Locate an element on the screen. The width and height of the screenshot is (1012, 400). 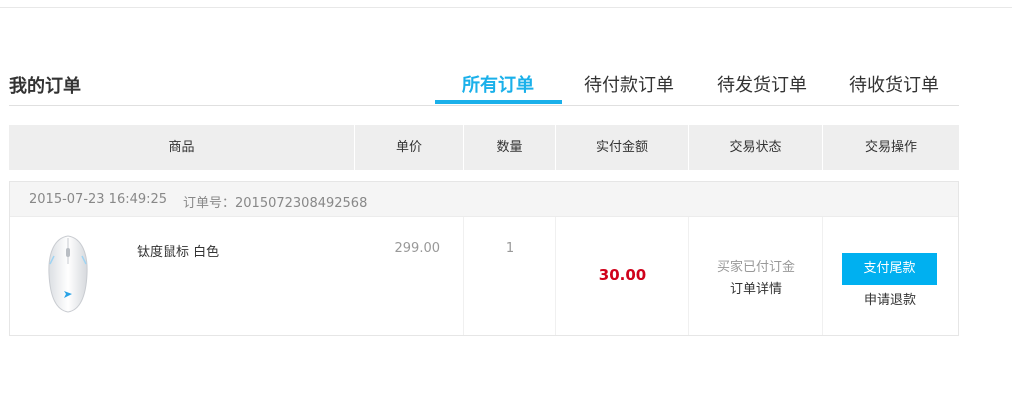
order-number: 订单号：2015072308492568 is located at coordinates (275, 203).